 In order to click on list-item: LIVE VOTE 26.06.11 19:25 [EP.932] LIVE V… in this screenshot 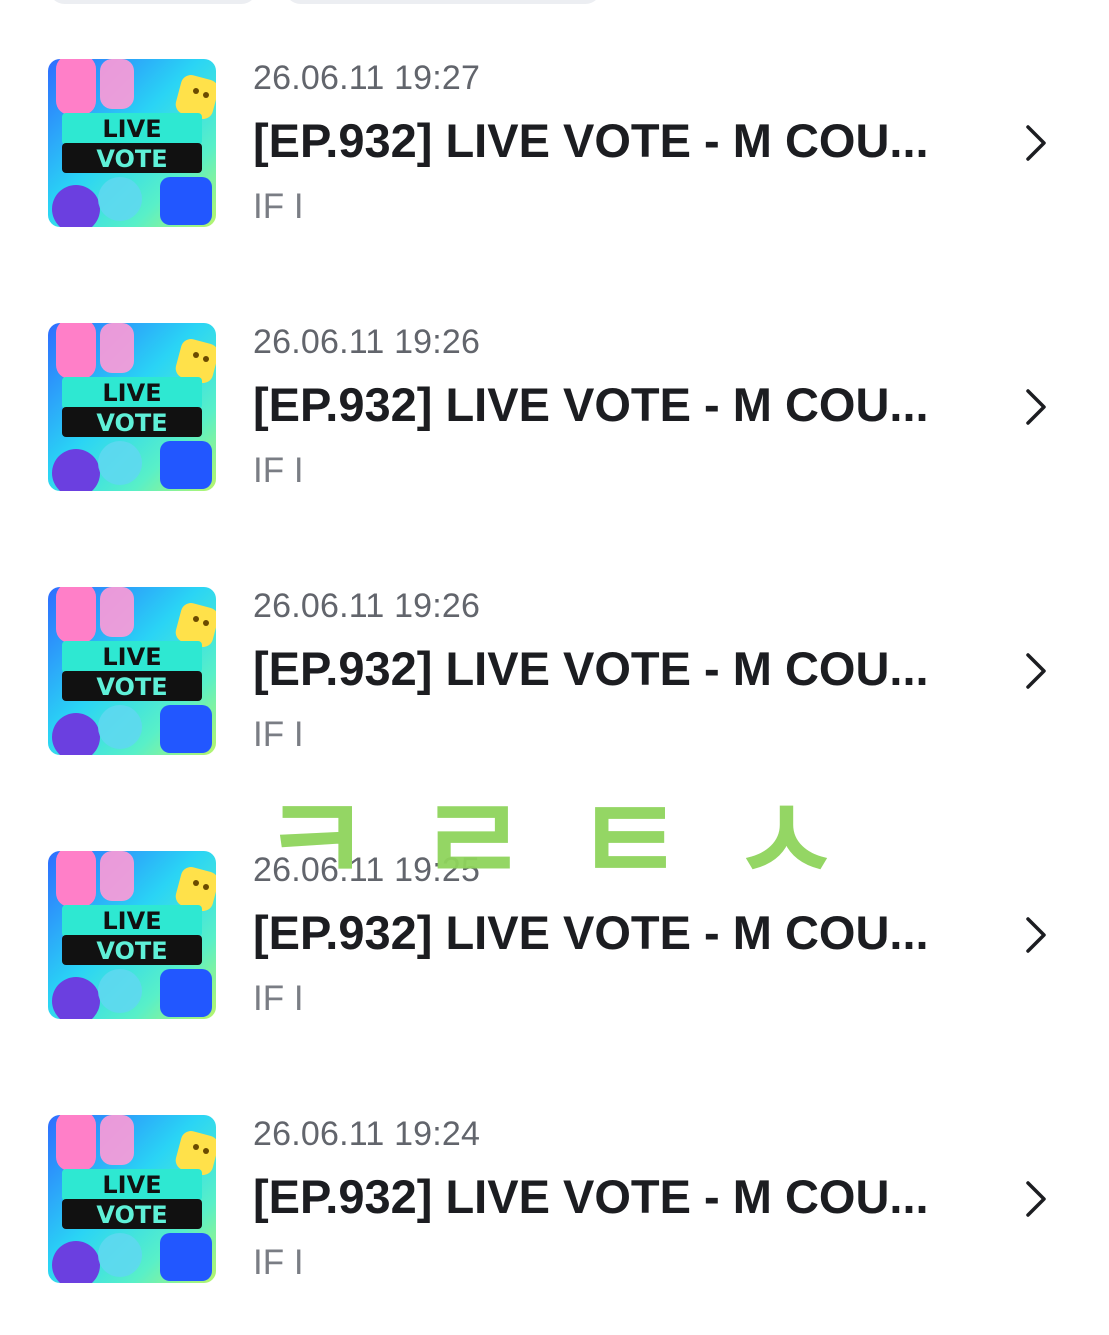, I will do `click(554, 951)`.